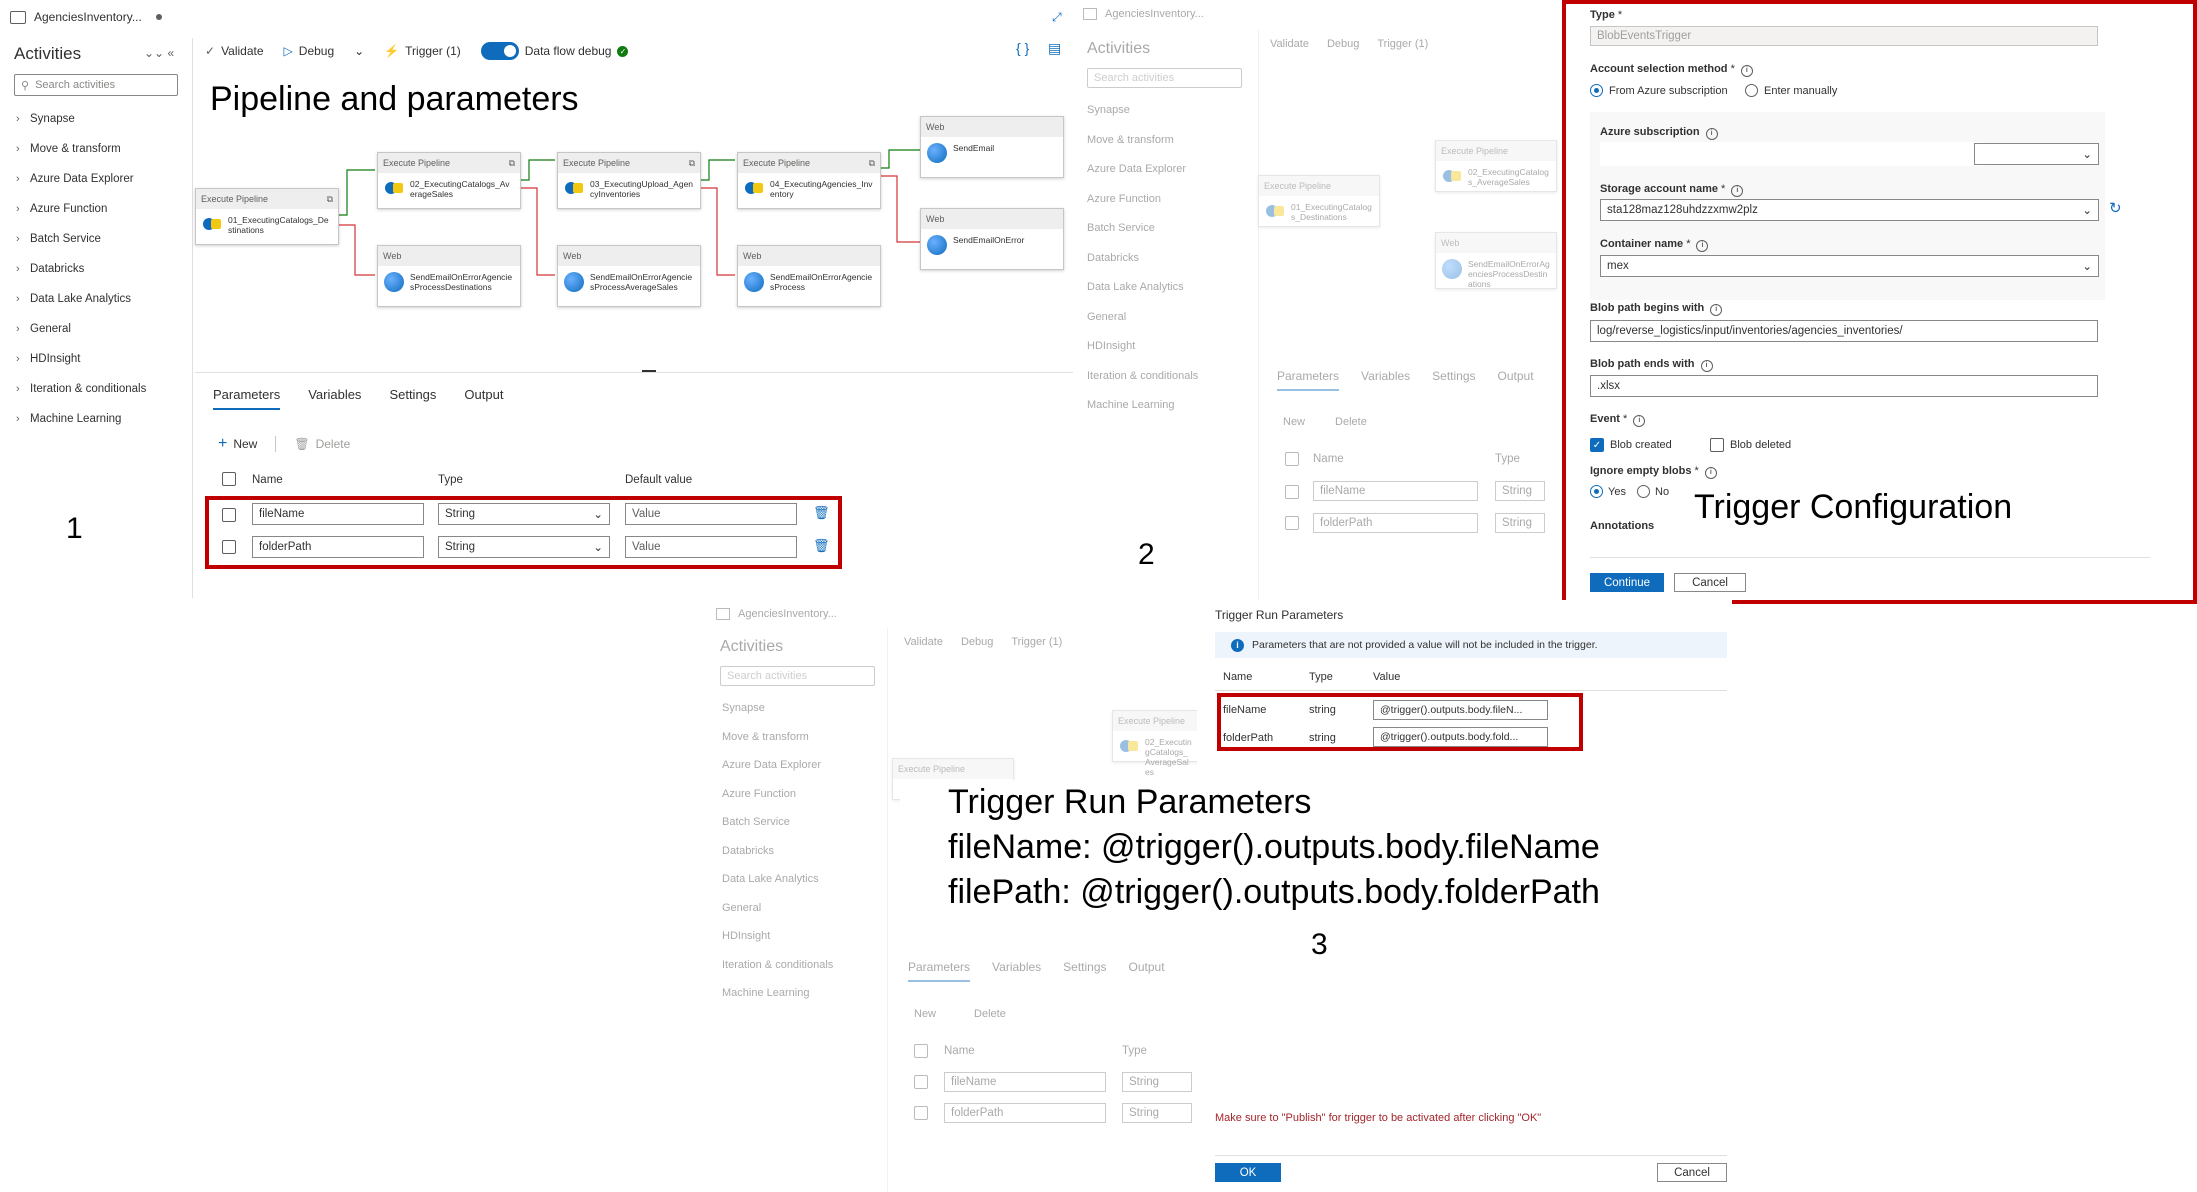 The image size is (2197, 1192). I want to click on pipeline-toolbar: Validate Debug Trigger (1), so click(983, 642).